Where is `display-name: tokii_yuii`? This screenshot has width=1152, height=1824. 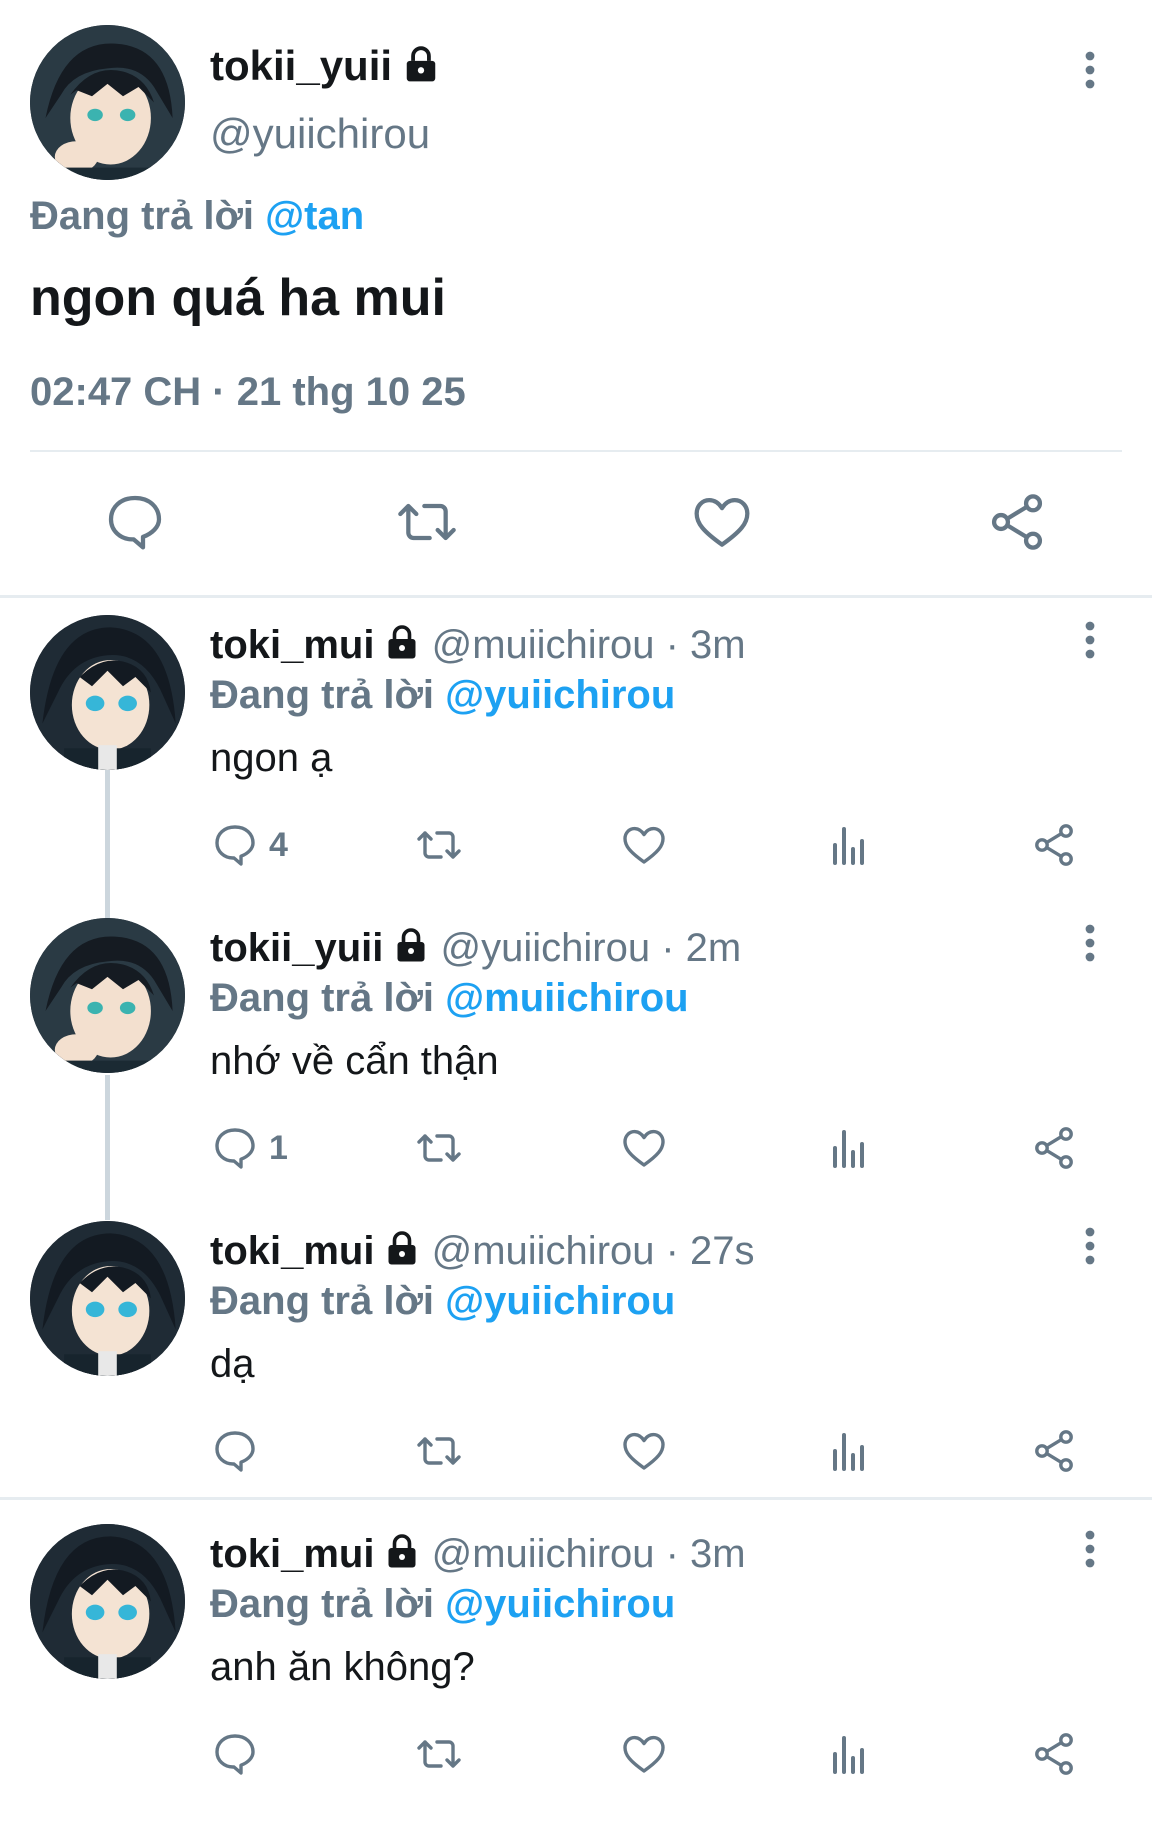
display-name: tokii_yuii is located at coordinates (296, 948).